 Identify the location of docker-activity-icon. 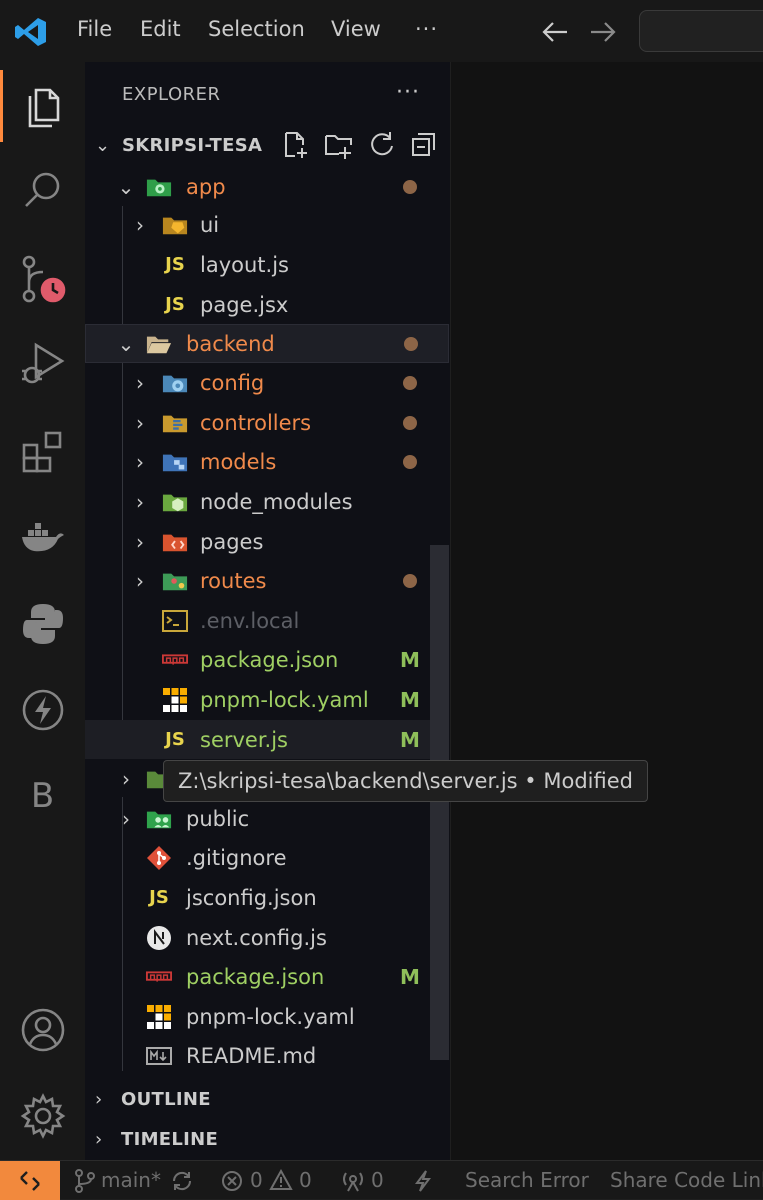
(42, 538).